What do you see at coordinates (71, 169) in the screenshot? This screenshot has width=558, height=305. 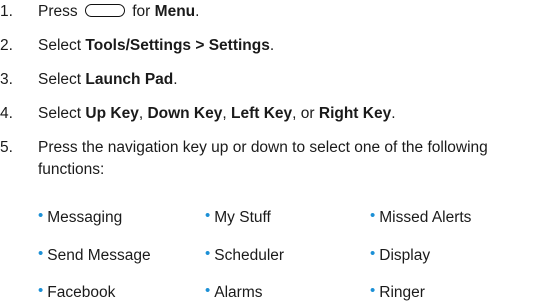 I see `step-text-continued: functions:` at bounding box center [71, 169].